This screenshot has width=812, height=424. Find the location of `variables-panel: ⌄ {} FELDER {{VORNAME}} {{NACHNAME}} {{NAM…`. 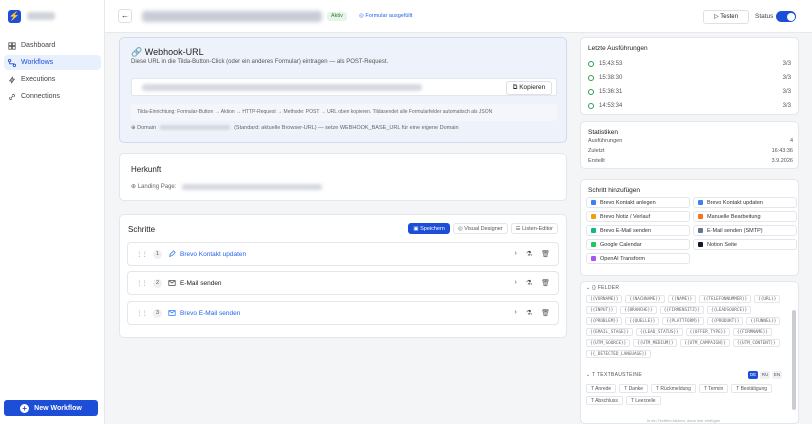

variables-panel: ⌄ {} FELDER {{VORNAME}} {{NACHNAME}} {{NAM… is located at coordinates (689, 352).